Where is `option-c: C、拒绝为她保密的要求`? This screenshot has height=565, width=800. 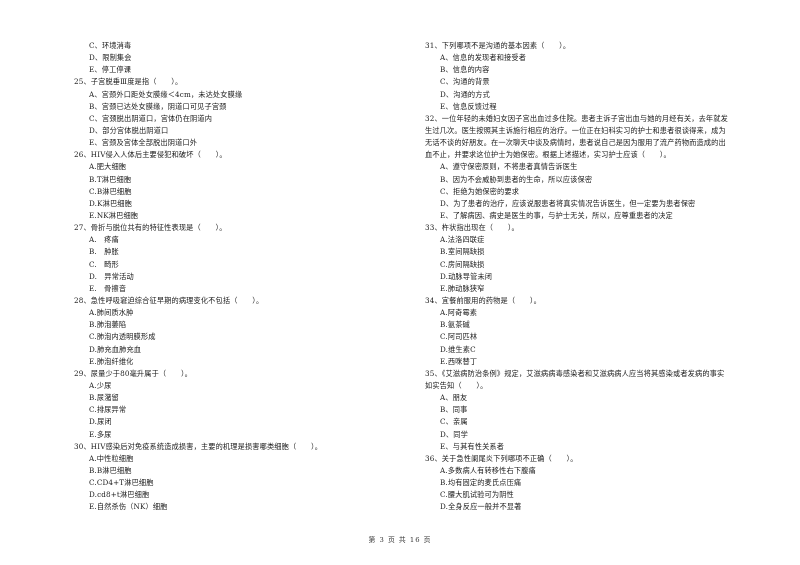
option-c: C、拒绝为她保密的要求 is located at coordinates (480, 191).